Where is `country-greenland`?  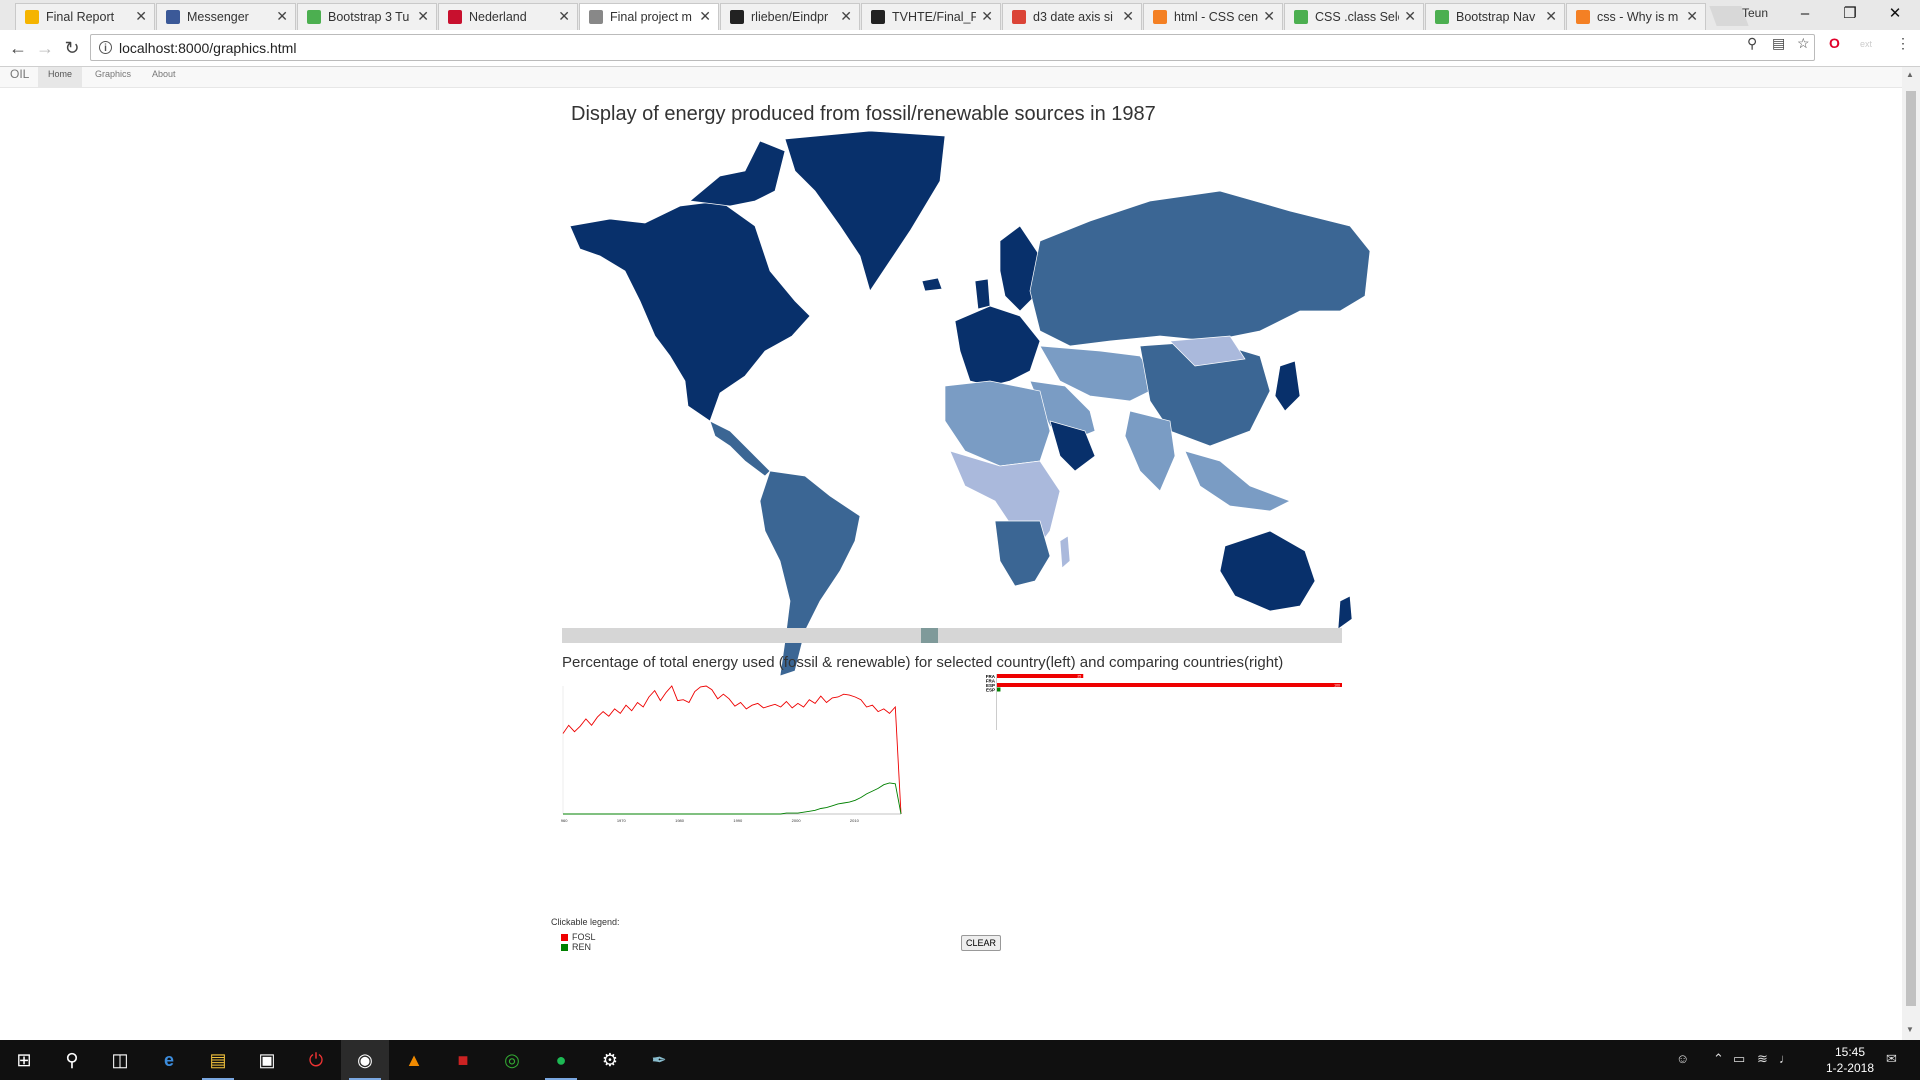
country-greenland is located at coordinates (865, 211).